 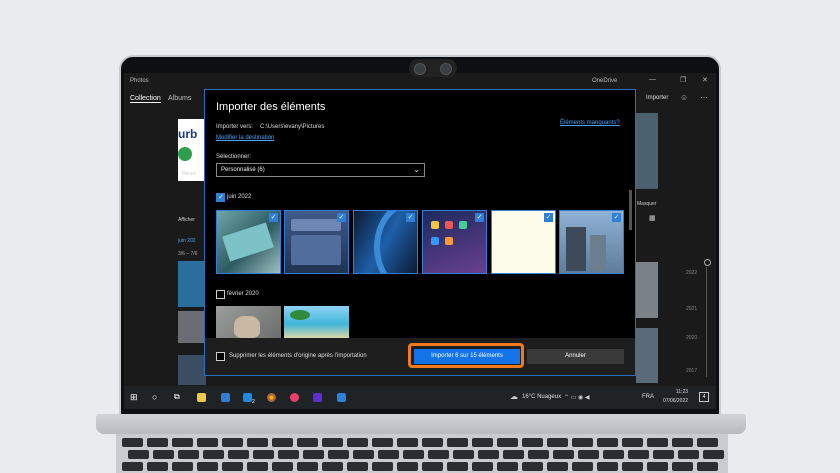 What do you see at coordinates (271, 107) in the screenshot?
I see `dialog-title: Importer des éléments` at bounding box center [271, 107].